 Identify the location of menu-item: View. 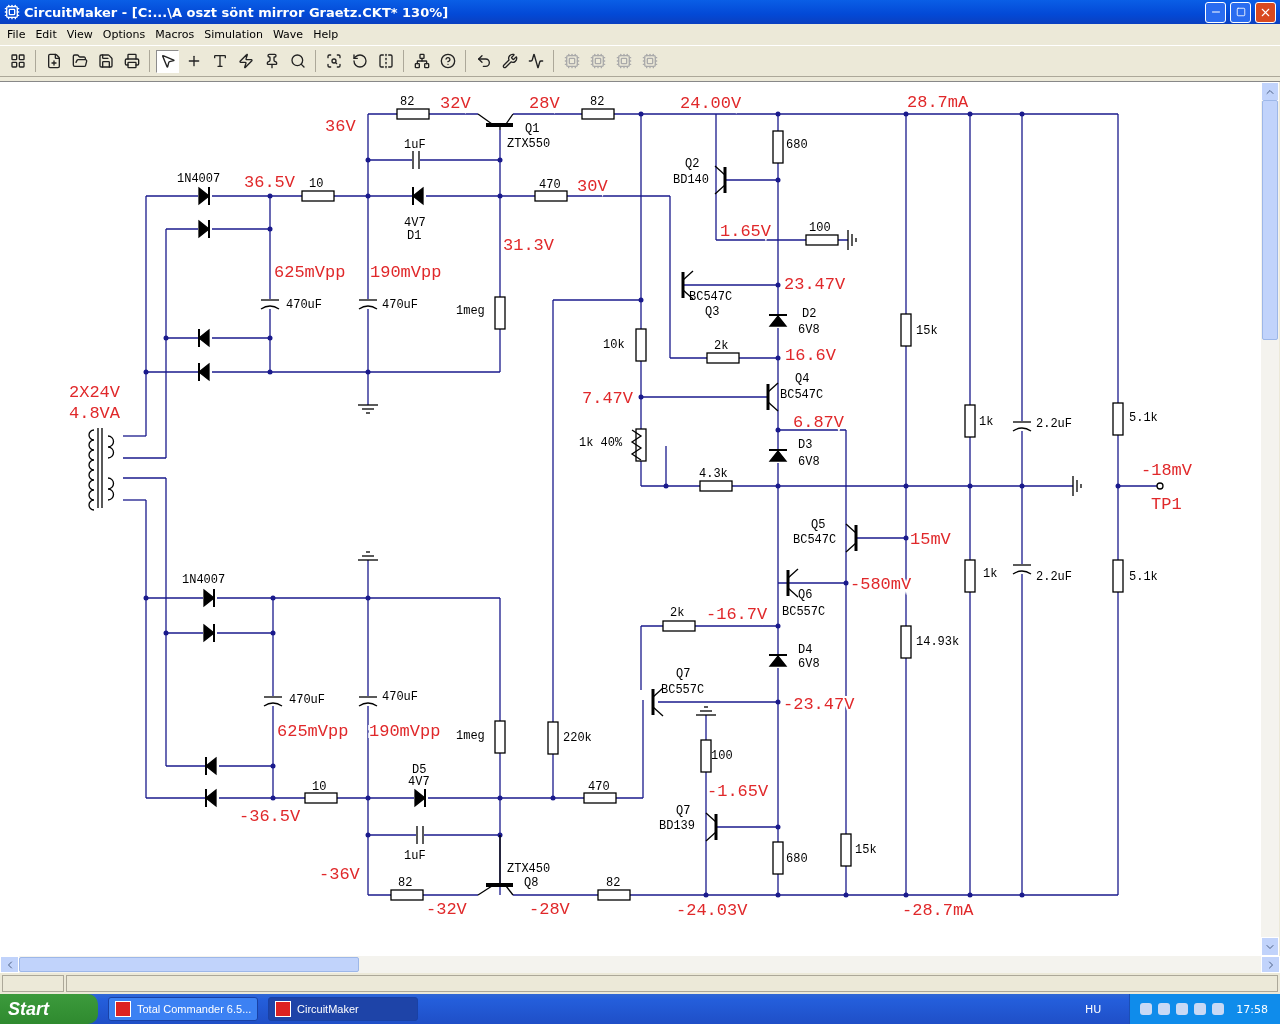
(79, 34).